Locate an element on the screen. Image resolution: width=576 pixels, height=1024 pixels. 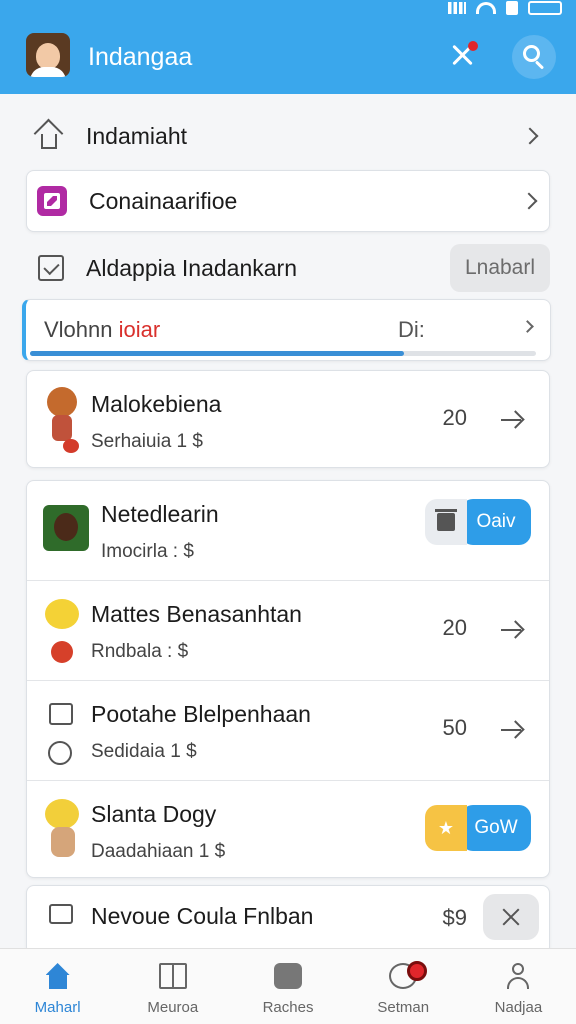
action-row-label: Aldappia Inadankarn is located at coordinates (191, 267).